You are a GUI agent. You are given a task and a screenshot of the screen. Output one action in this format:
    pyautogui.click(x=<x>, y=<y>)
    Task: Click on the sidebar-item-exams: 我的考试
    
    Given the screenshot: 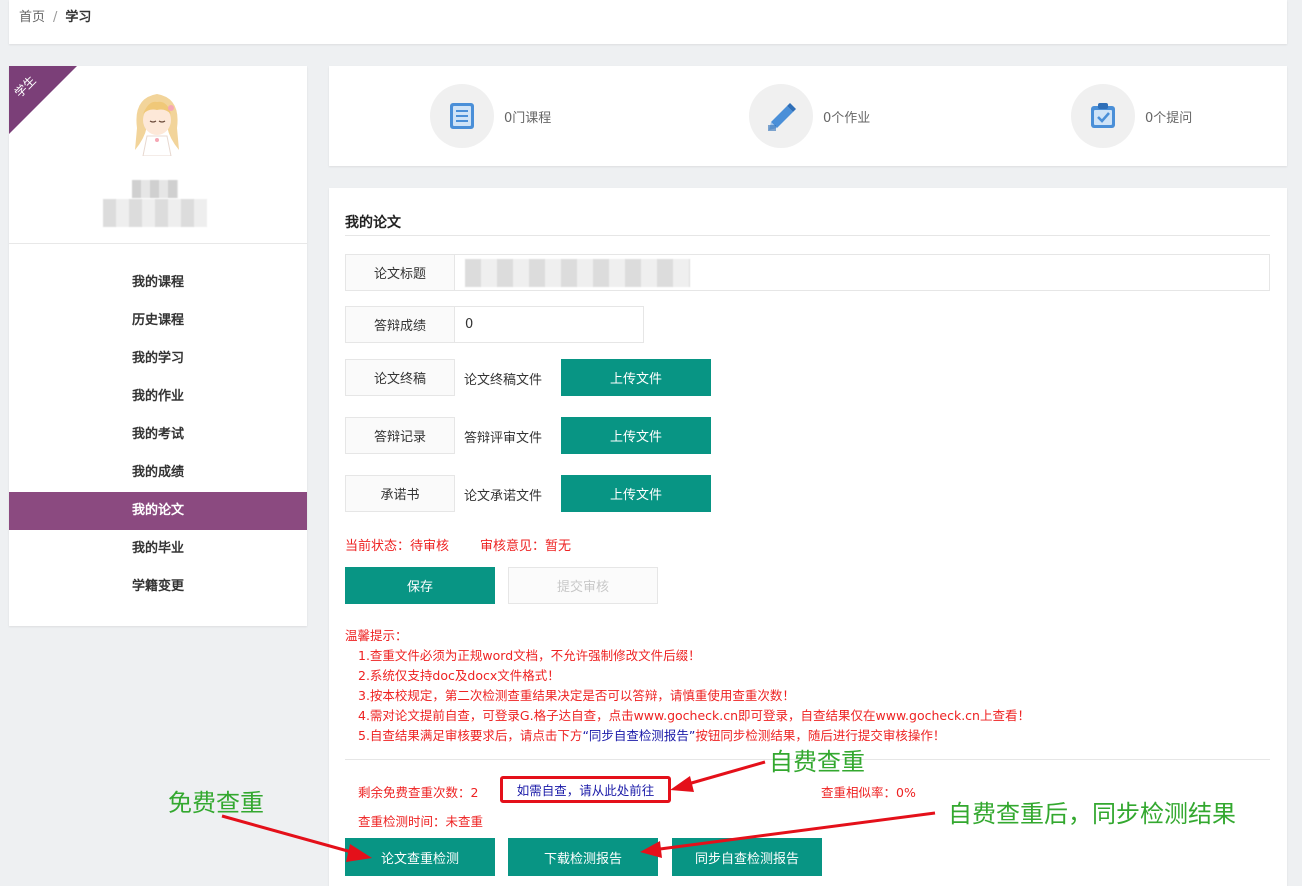 What is the action you would take?
    pyautogui.click(x=158, y=435)
    